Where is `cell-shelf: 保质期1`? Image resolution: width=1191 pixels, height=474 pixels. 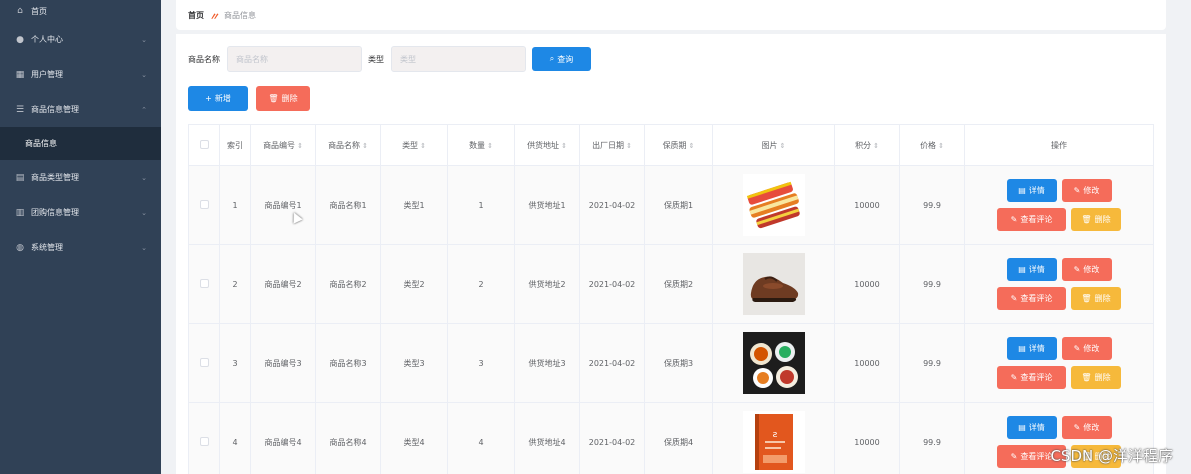
cell-shelf: 保质期1 is located at coordinates (678, 205).